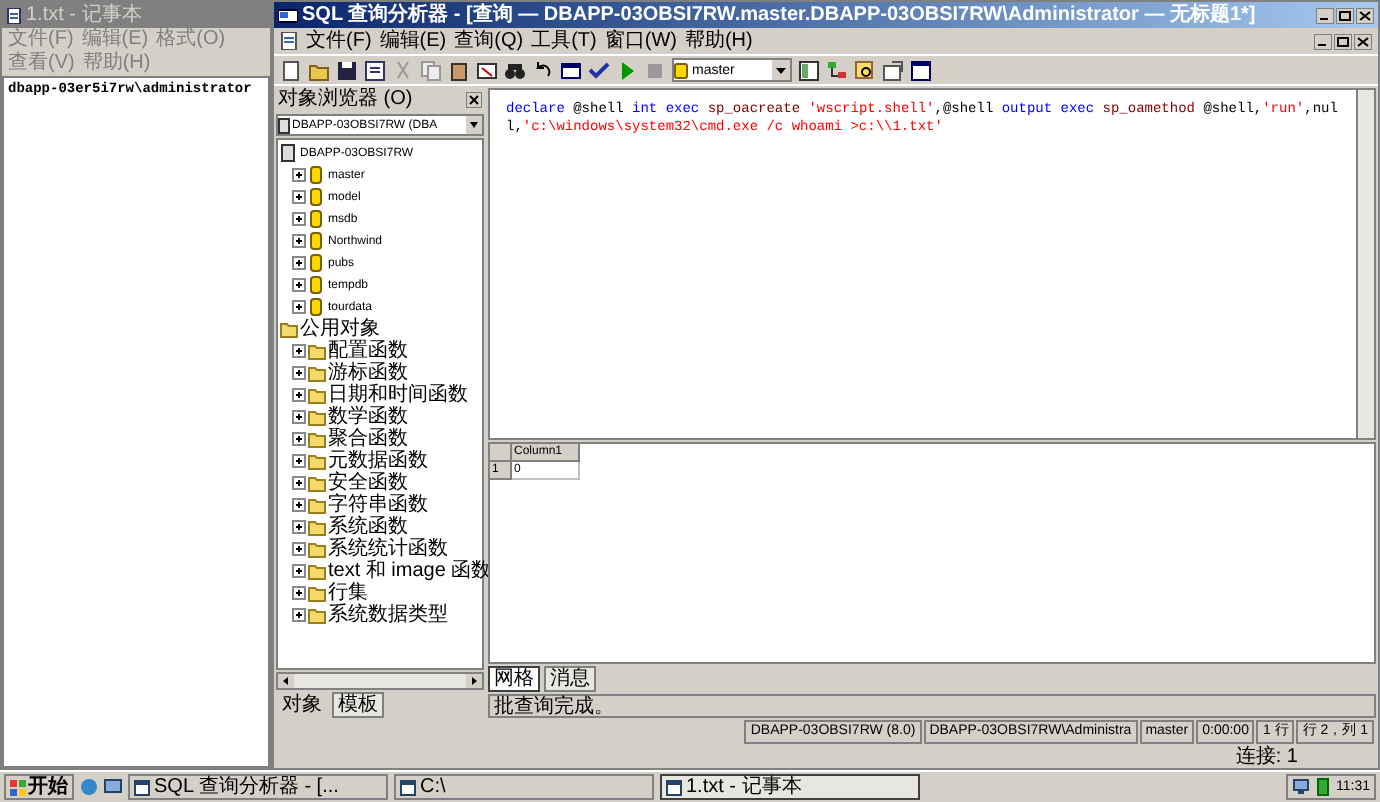  I want to click on tree-item: 字符串函数, so click(378, 505).